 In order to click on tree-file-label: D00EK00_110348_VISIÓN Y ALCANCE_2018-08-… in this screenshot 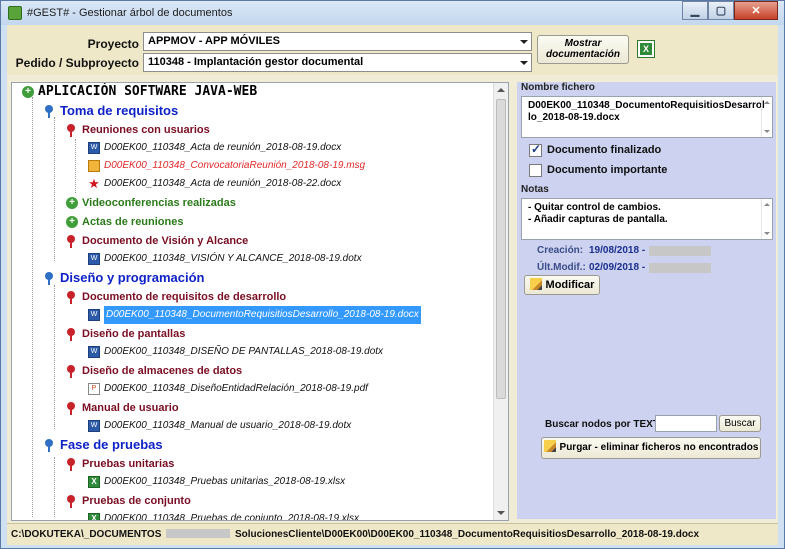, I will do `click(233, 258)`.